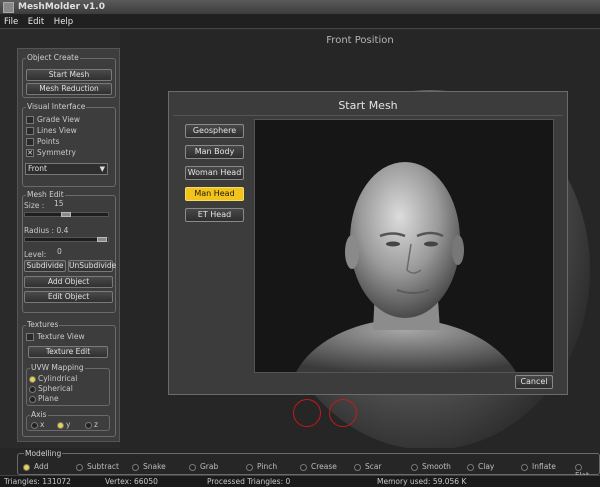  I want to click on tool-add: Add, so click(36, 466).